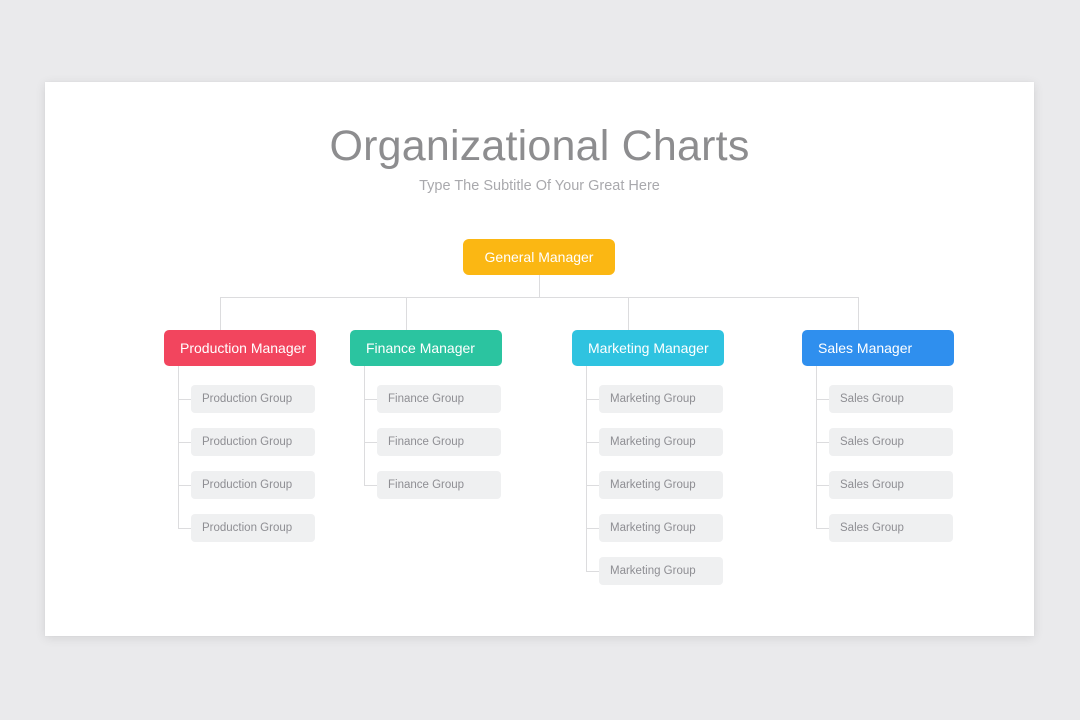  Describe the element at coordinates (891, 442) in the screenshot. I see `node-group-4-2: Sales Group` at that location.